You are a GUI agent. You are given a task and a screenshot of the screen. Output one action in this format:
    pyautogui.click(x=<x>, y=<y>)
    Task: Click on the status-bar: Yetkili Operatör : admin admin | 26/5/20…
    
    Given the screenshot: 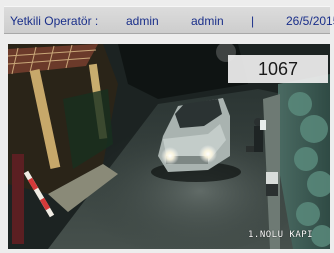 What is the action you would take?
    pyautogui.click(x=169, y=20)
    